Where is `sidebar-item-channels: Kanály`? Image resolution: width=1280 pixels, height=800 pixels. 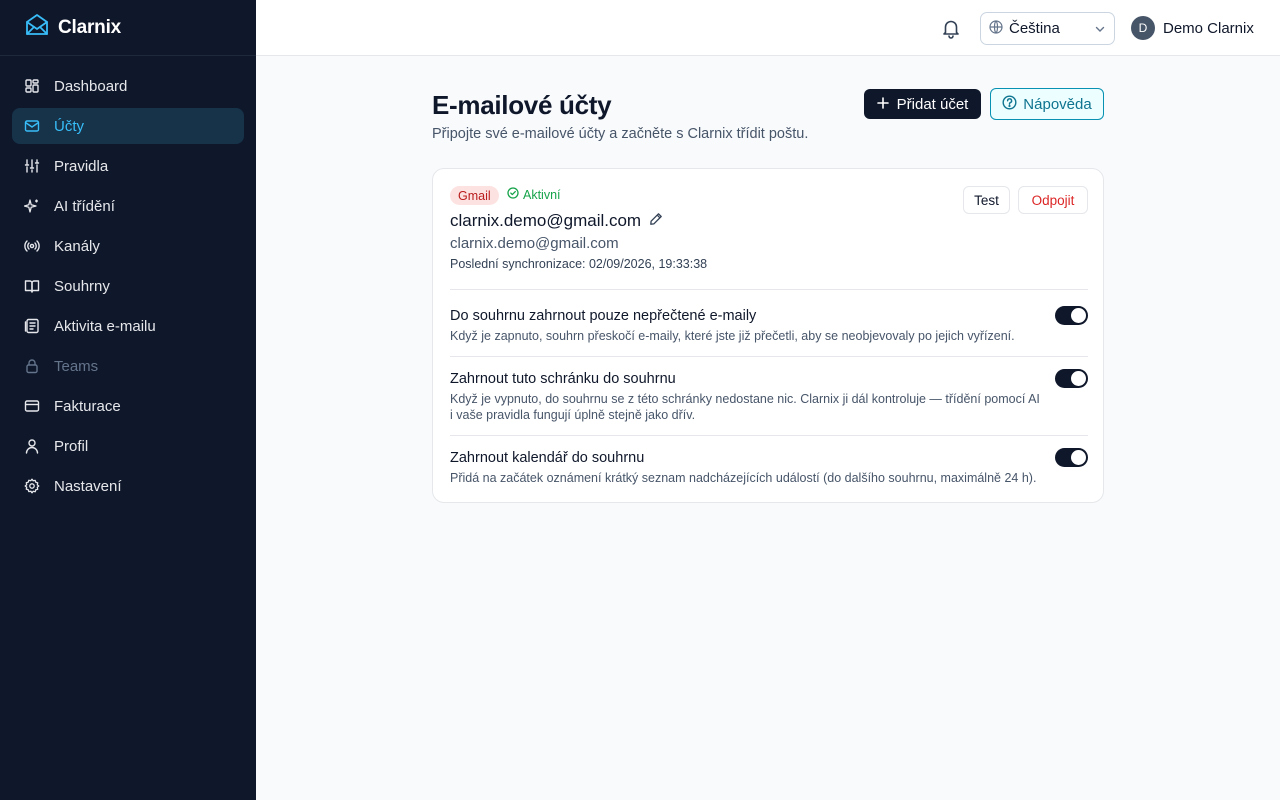 sidebar-item-channels: Kanály is located at coordinates (128, 246).